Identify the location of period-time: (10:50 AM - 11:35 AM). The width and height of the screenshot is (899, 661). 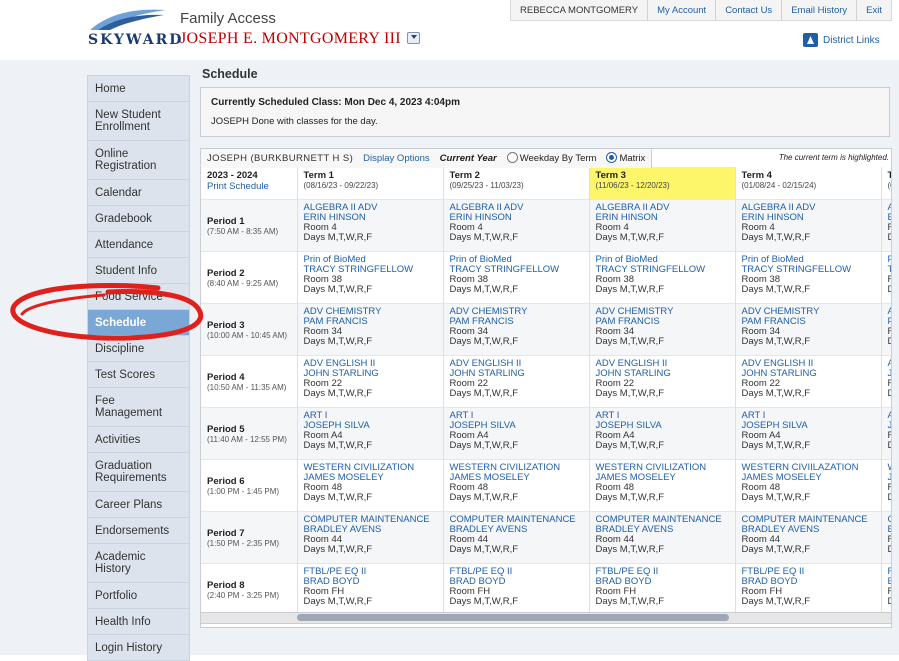
(247, 387).